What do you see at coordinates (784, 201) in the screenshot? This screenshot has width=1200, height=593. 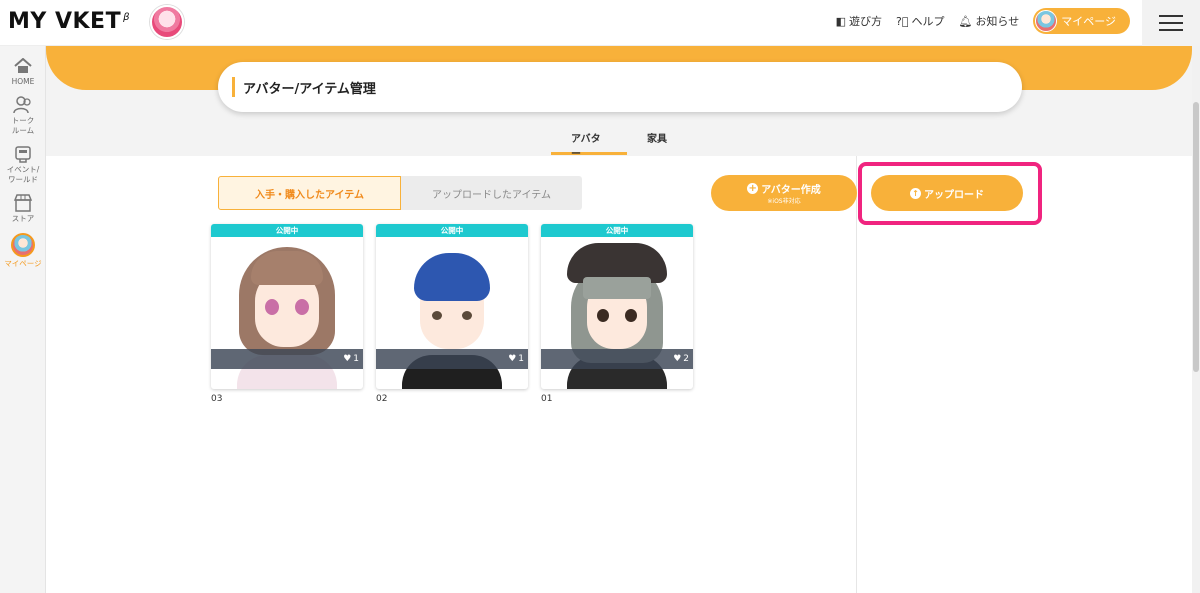 I see `ios-note: ※iOS非対応` at bounding box center [784, 201].